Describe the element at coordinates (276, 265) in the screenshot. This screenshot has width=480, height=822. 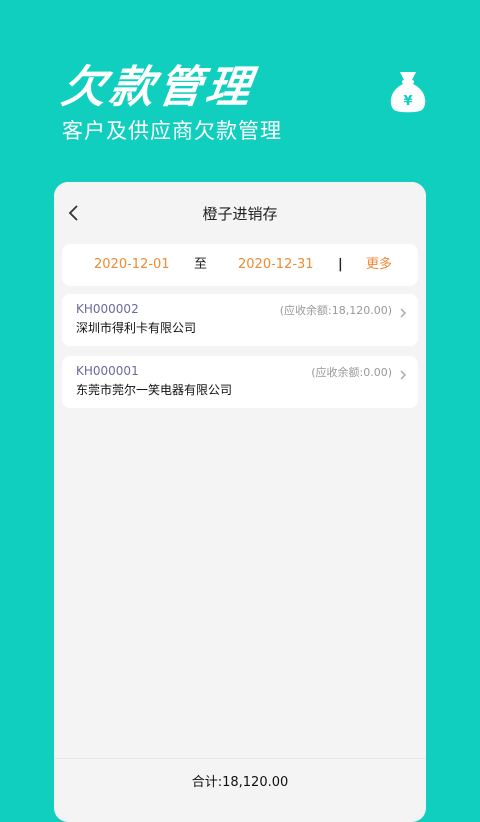
I see `end-date-picker: 2020-12-31` at that location.